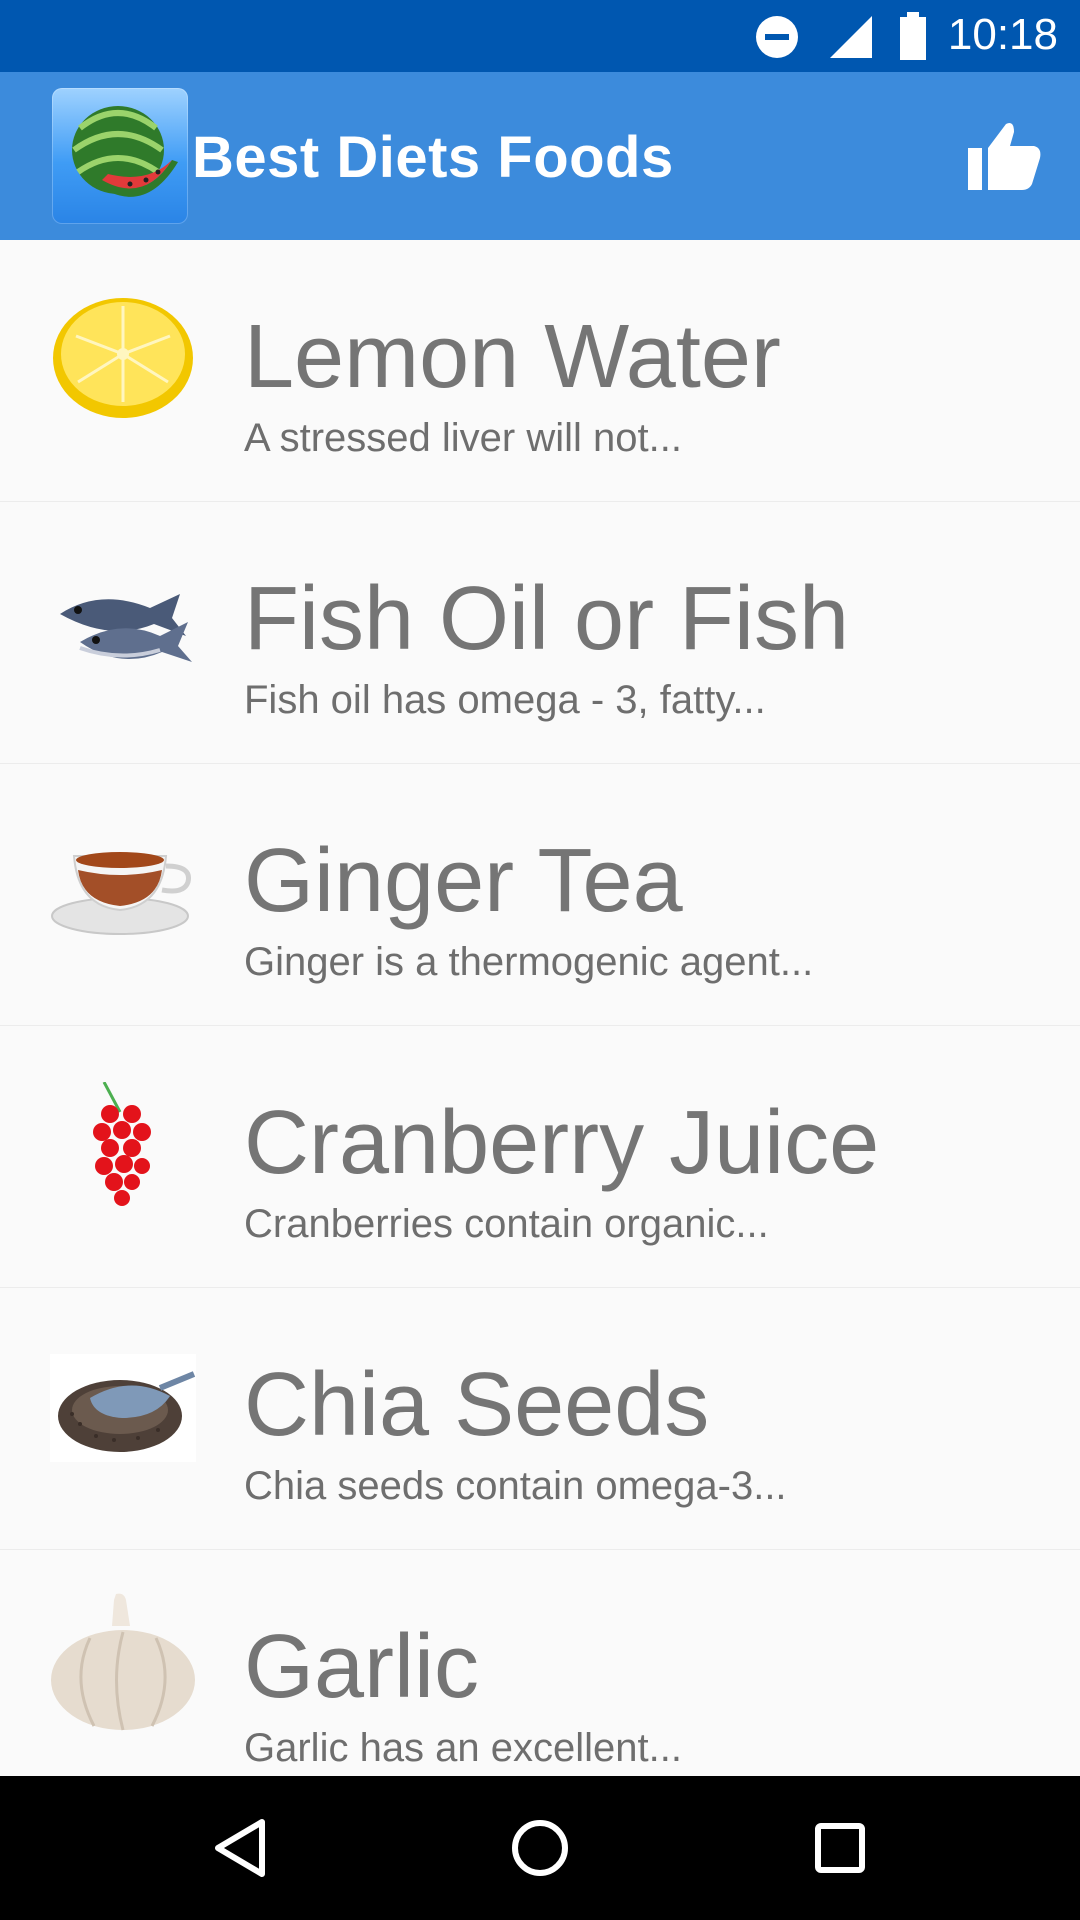 The image size is (1080, 1920). I want to click on app-logo, so click(120, 156).